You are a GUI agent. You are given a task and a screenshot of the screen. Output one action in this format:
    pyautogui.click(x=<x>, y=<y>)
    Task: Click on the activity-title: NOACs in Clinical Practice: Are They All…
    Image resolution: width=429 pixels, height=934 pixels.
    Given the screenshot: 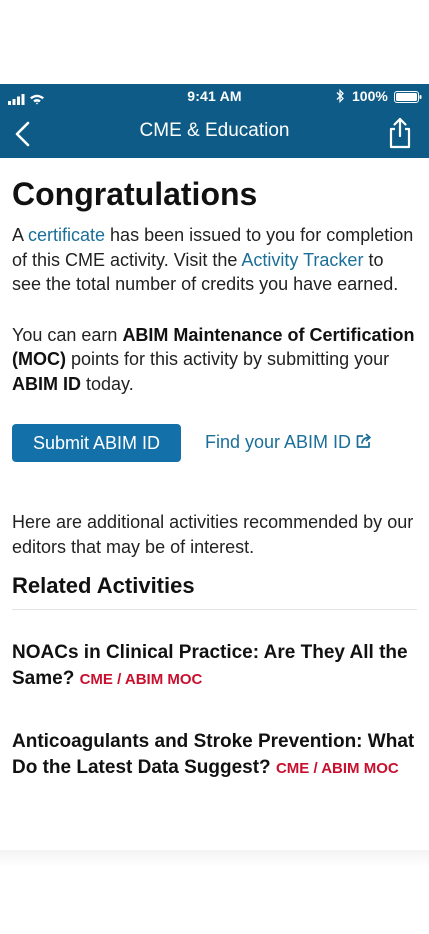 What is the action you would take?
    pyautogui.click(x=210, y=665)
    